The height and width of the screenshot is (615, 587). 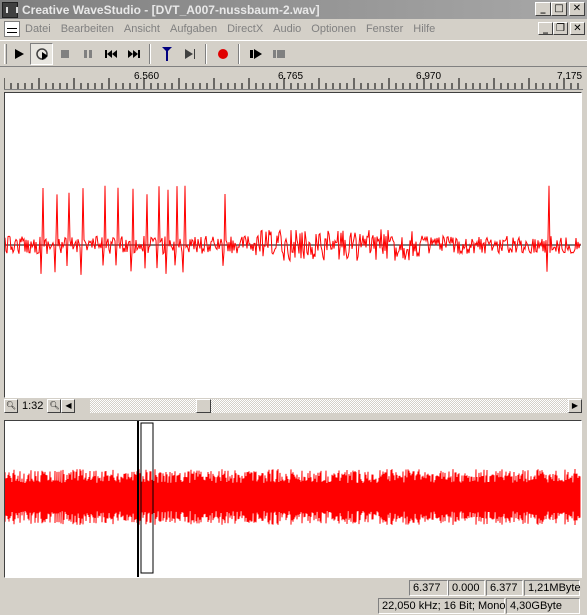 I want to click on close-button: ✕, so click(x=577, y=9).